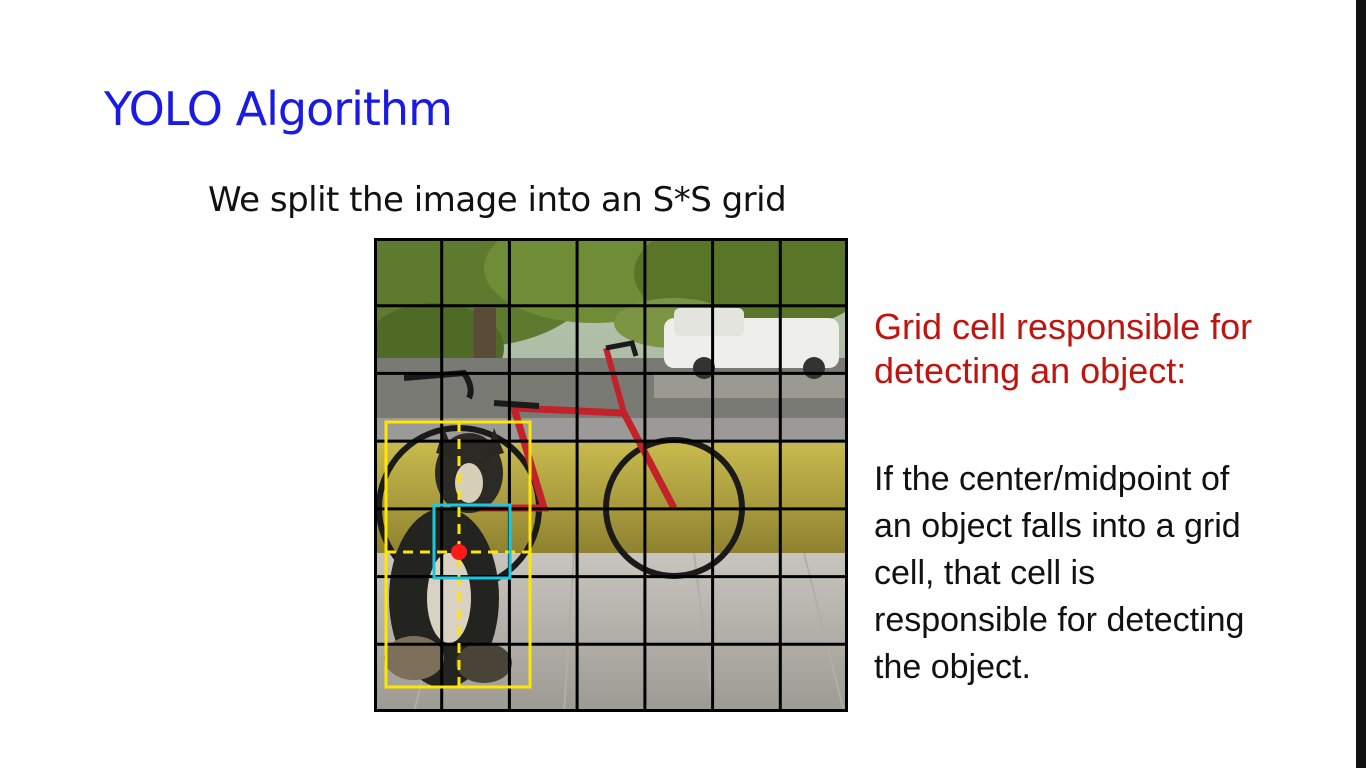 Image resolution: width=1366 pixels, height=768 pixels. What do you see at coordinates (497, 200) in the screenshot?
I see `slide-subtitle: We split the image into an S*S grid` at bounding box center [497, 200].